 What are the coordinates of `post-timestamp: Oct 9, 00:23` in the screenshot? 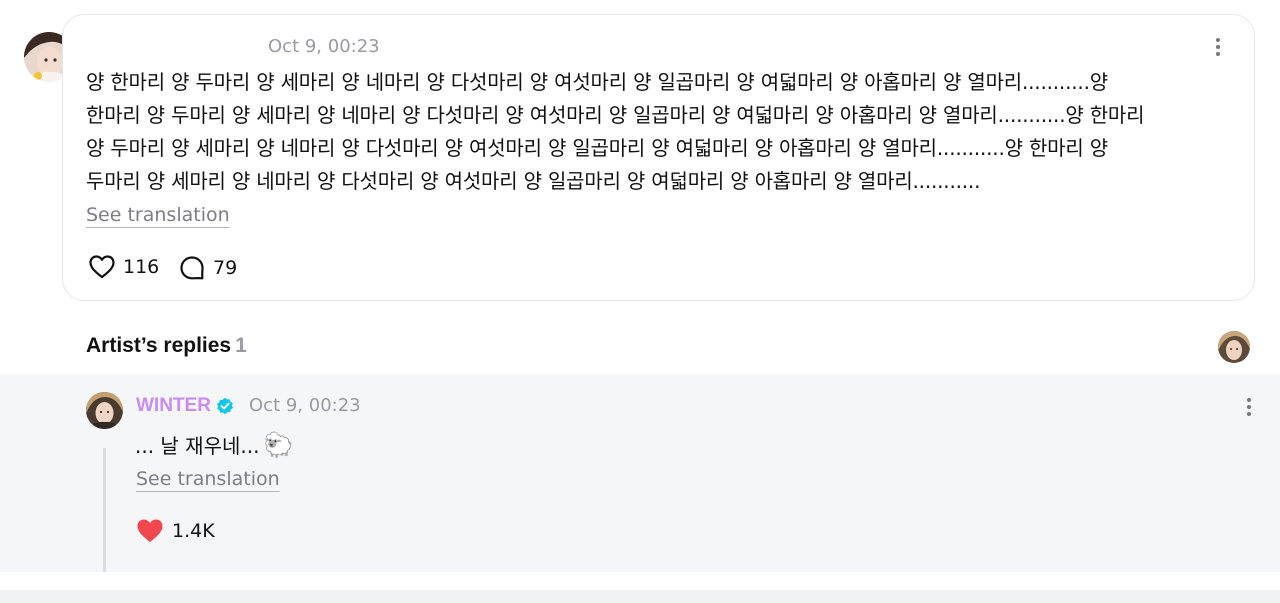 It's located at (324, 46).